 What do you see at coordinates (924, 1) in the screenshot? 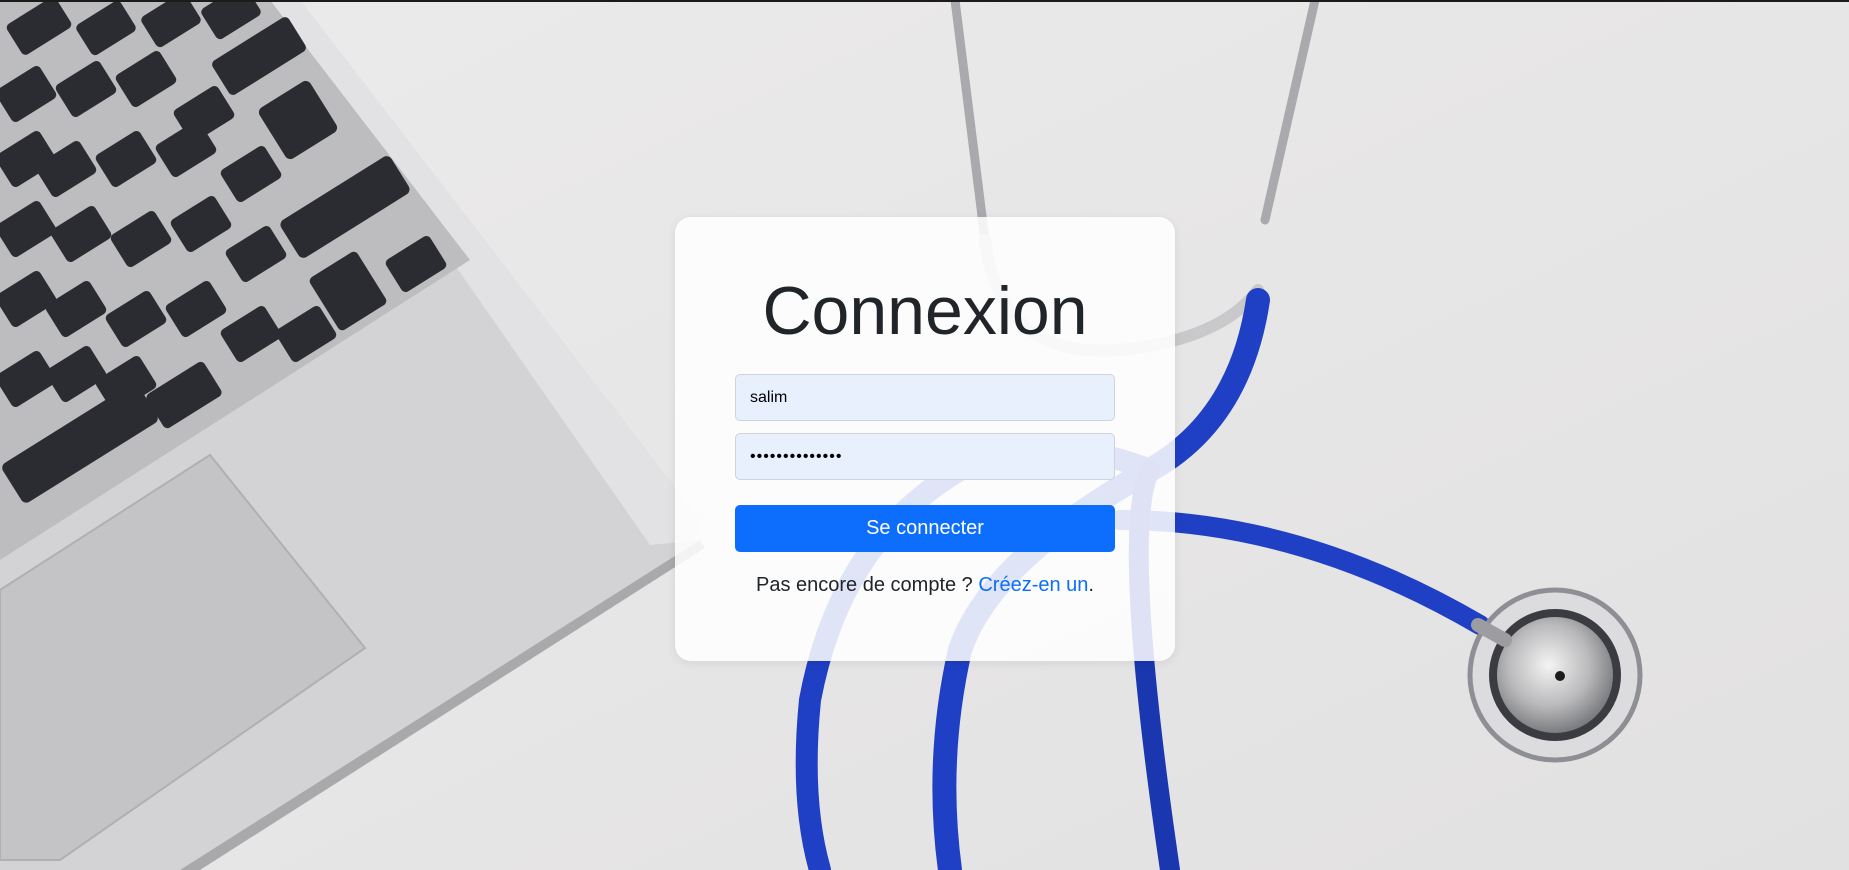
I see `window-top-border` at bounding box center [924, 1].